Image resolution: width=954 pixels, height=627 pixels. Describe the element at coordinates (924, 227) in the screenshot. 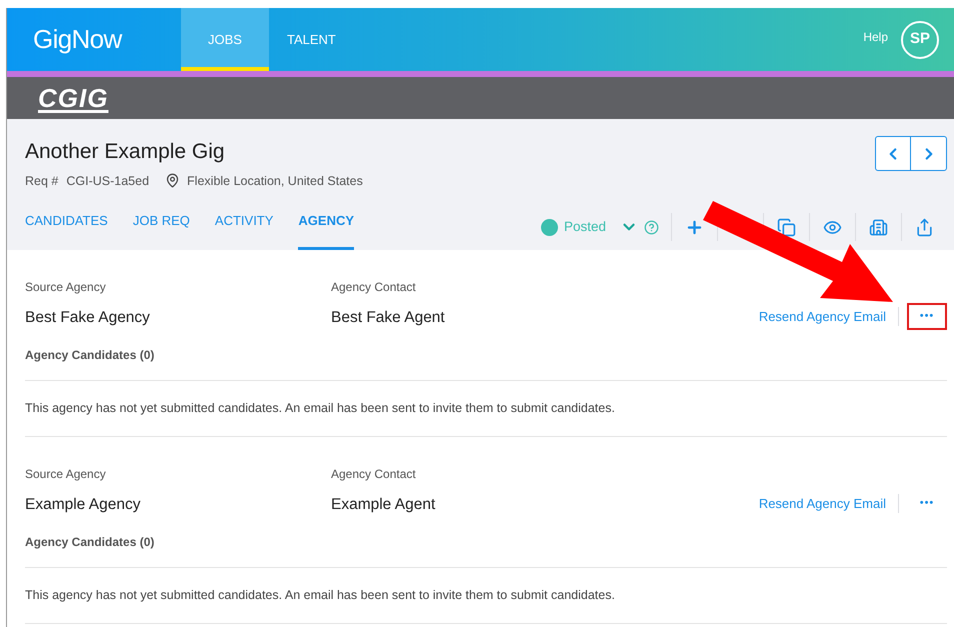

I see `share-icon` at that location.